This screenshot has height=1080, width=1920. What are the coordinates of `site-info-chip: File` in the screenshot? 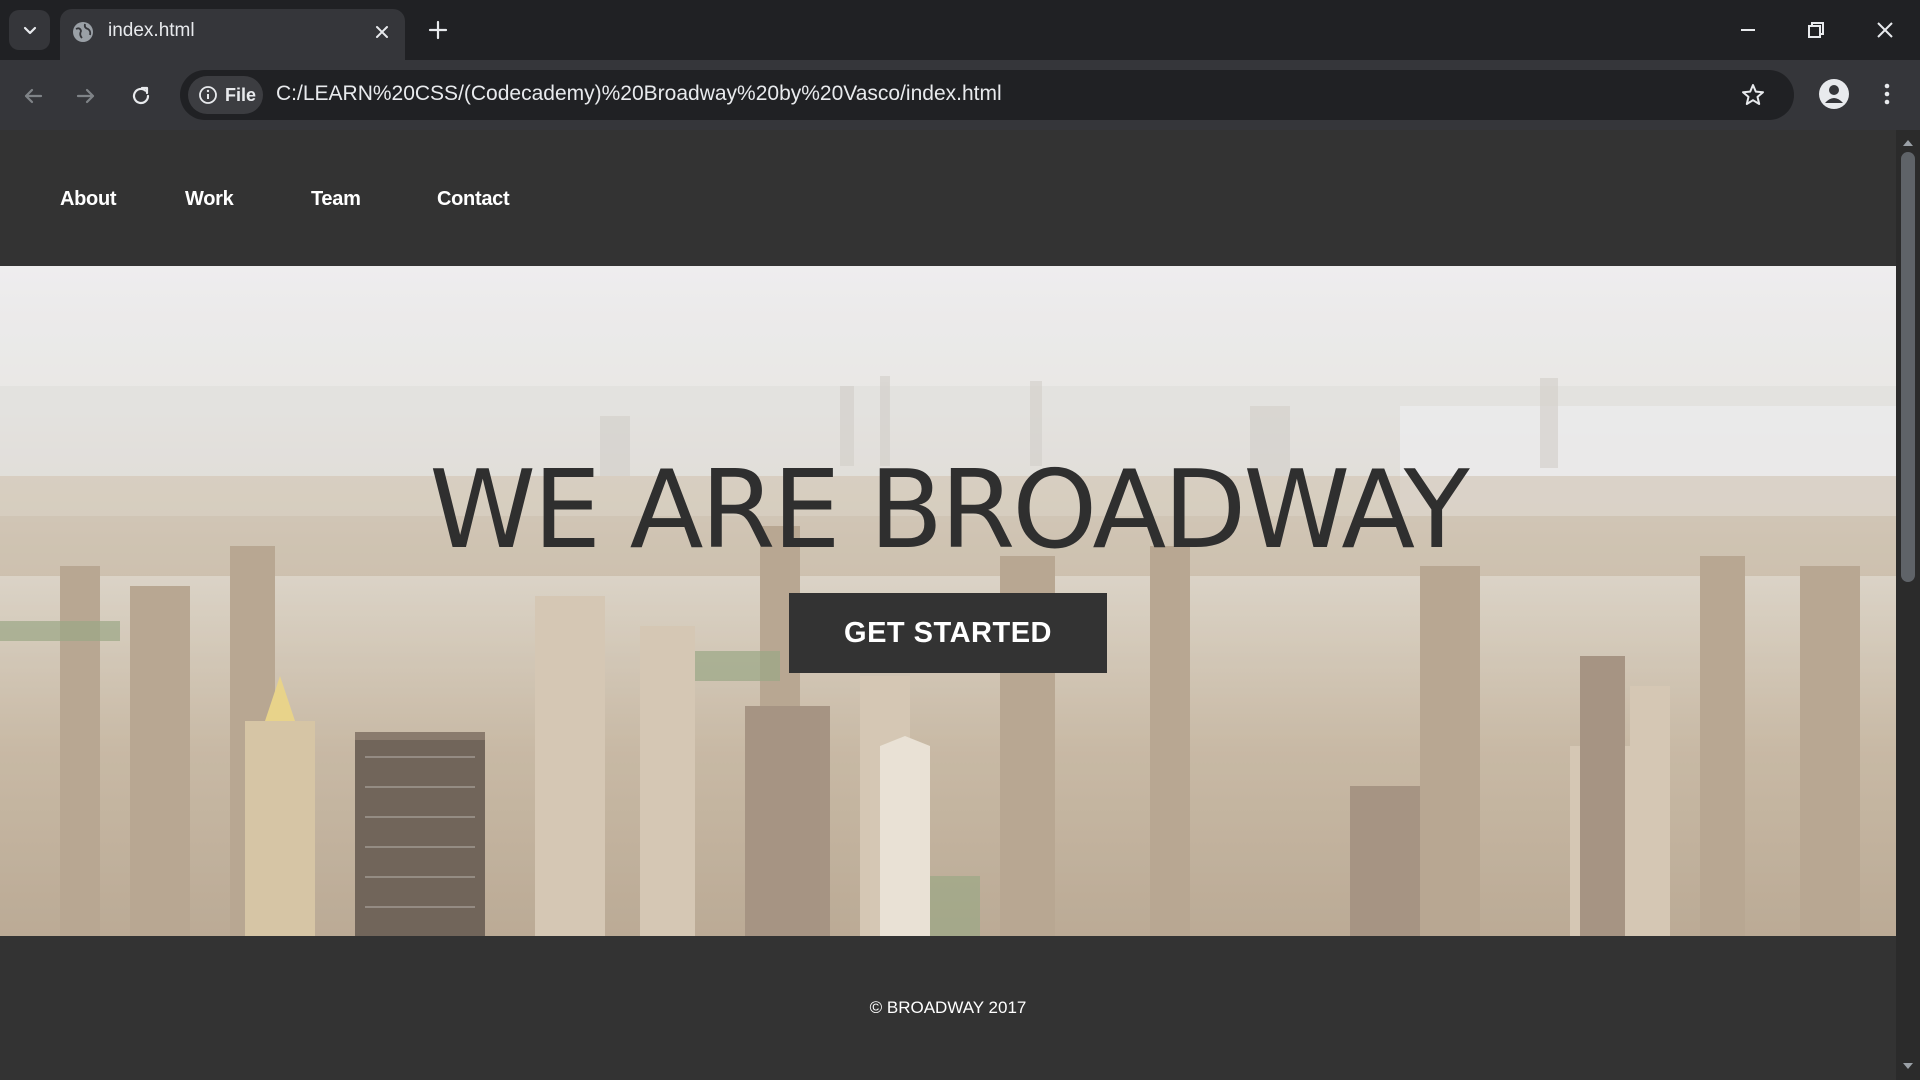 It's located at (225, 95).